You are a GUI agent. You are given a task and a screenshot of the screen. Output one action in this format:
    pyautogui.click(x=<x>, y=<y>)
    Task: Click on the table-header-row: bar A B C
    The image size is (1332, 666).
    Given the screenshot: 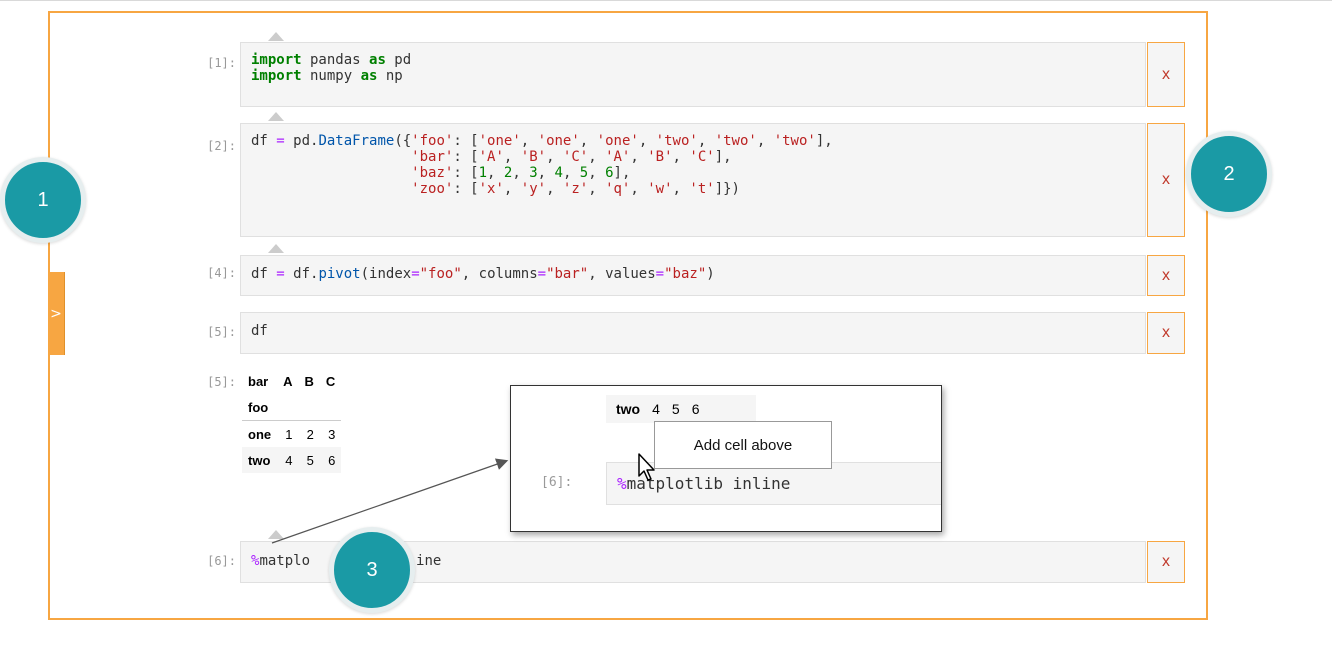 What is the action you would take?
    pyautogui.click(x=291, y=381)
    